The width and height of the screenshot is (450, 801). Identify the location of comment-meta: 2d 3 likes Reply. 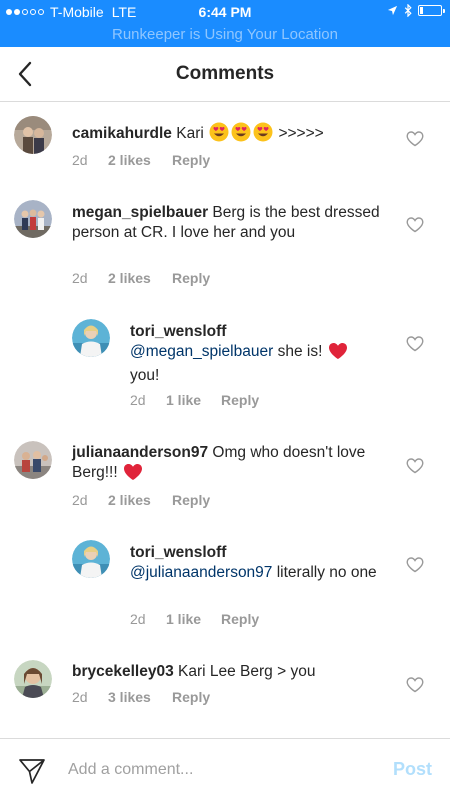
(141, 697).